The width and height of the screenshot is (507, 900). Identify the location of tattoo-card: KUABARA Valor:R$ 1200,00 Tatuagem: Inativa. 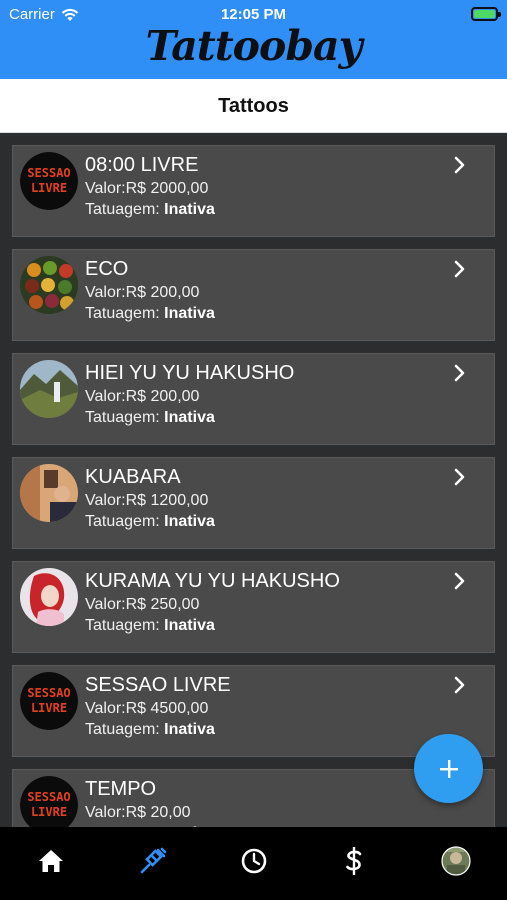
(253, 503).